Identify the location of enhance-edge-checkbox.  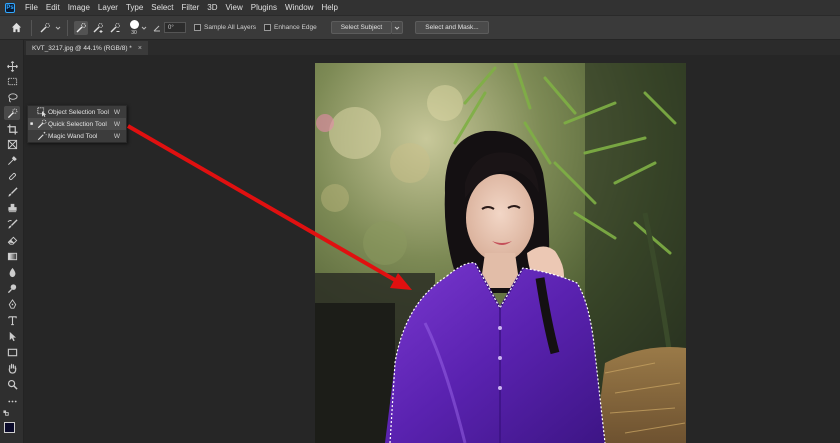
(268, 27).